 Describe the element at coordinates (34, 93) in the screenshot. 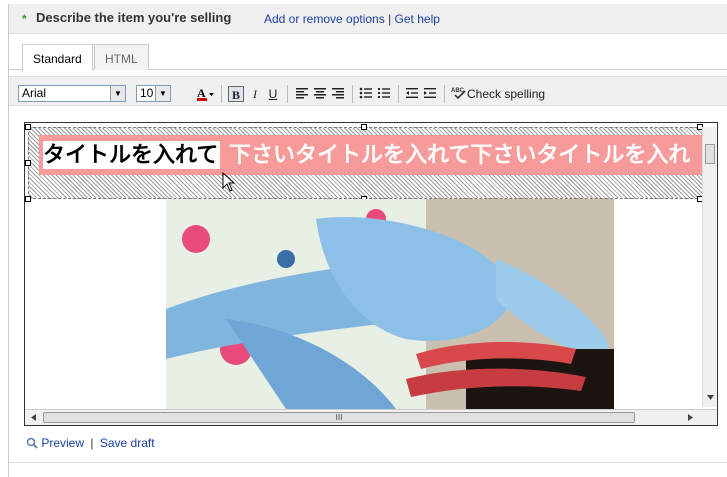

I see `font-family-value: Arial` at that location.